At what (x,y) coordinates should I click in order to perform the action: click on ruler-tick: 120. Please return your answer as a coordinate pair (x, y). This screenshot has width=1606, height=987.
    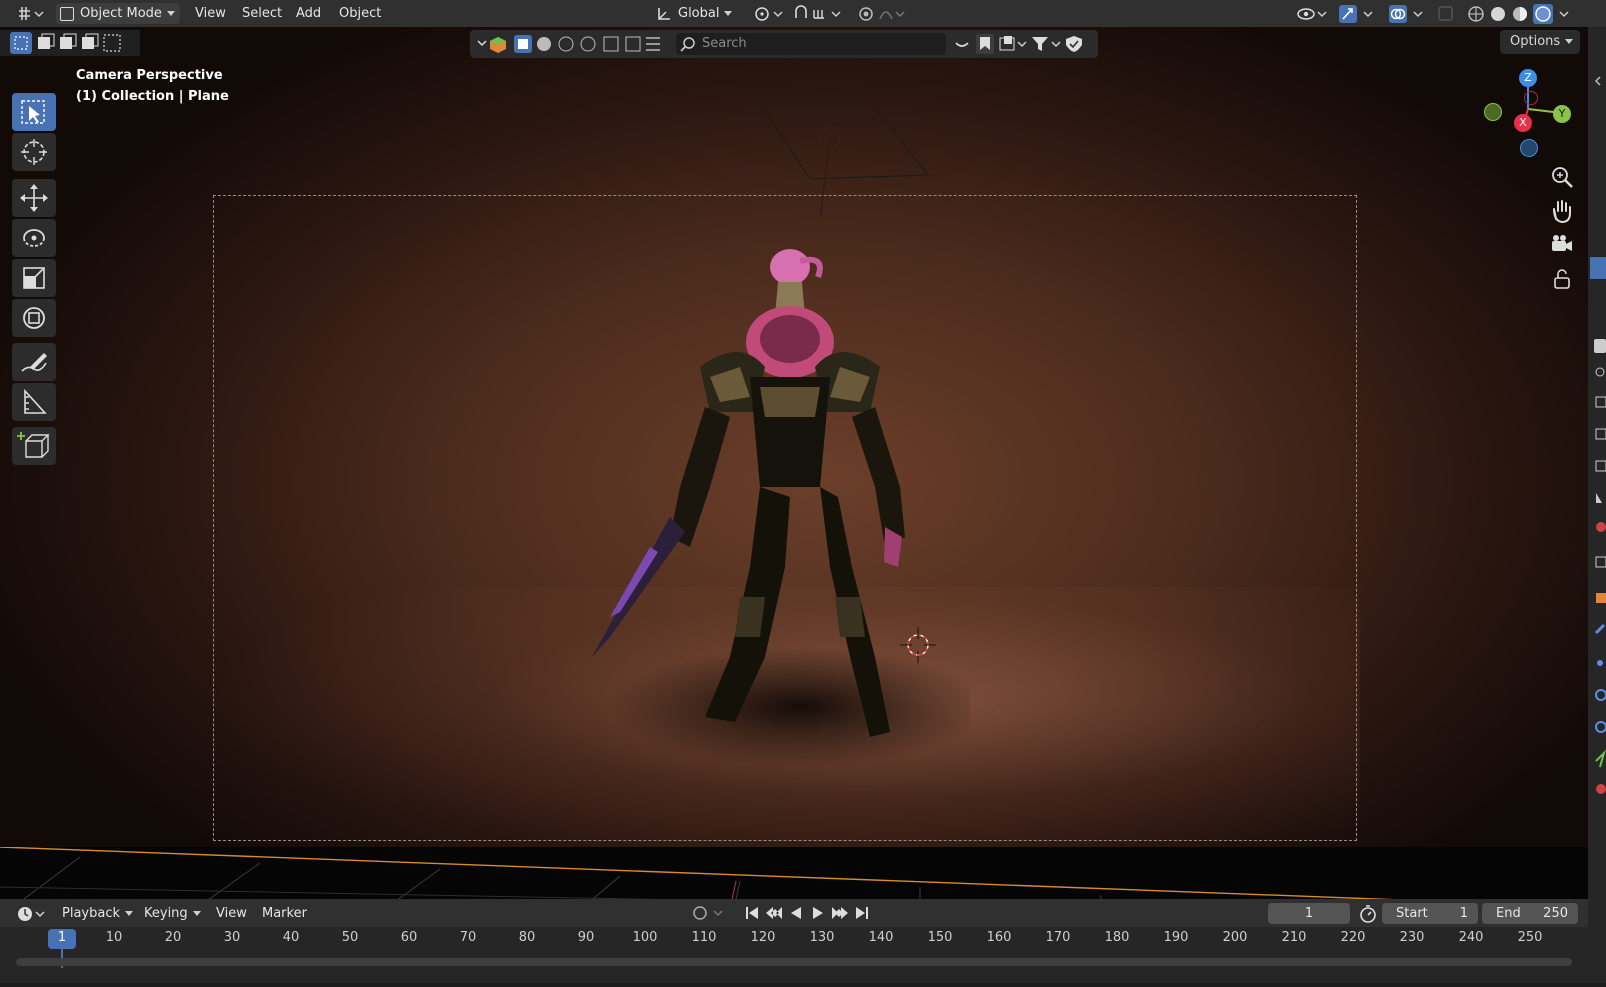
    Looking at the image, I should click on (763, 937).